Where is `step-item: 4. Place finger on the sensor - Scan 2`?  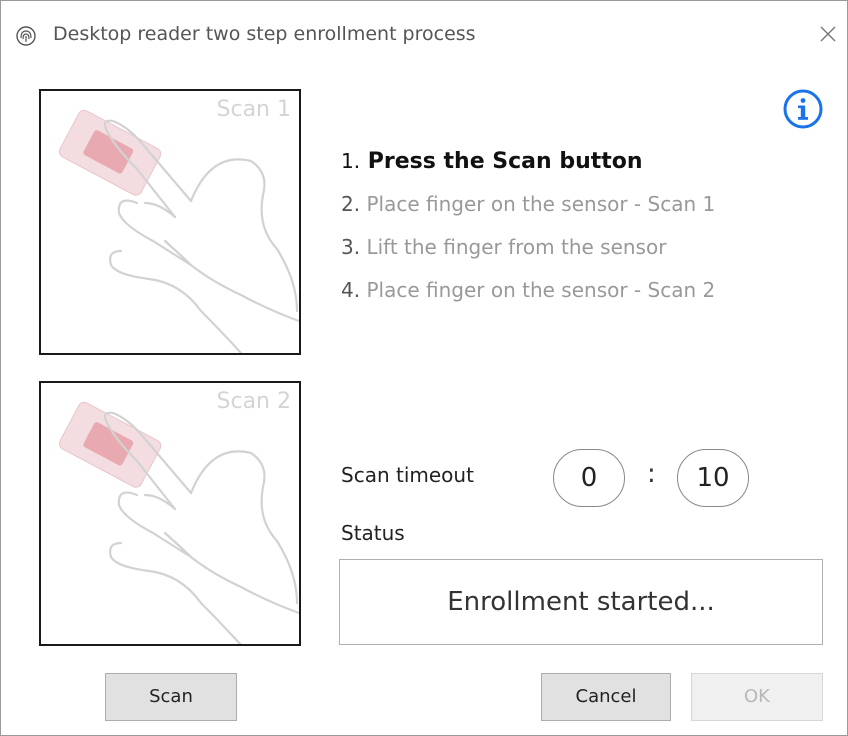
step-item: 4. Place finger on the sensor - Scan 2 is located at coordinates (528, 296).